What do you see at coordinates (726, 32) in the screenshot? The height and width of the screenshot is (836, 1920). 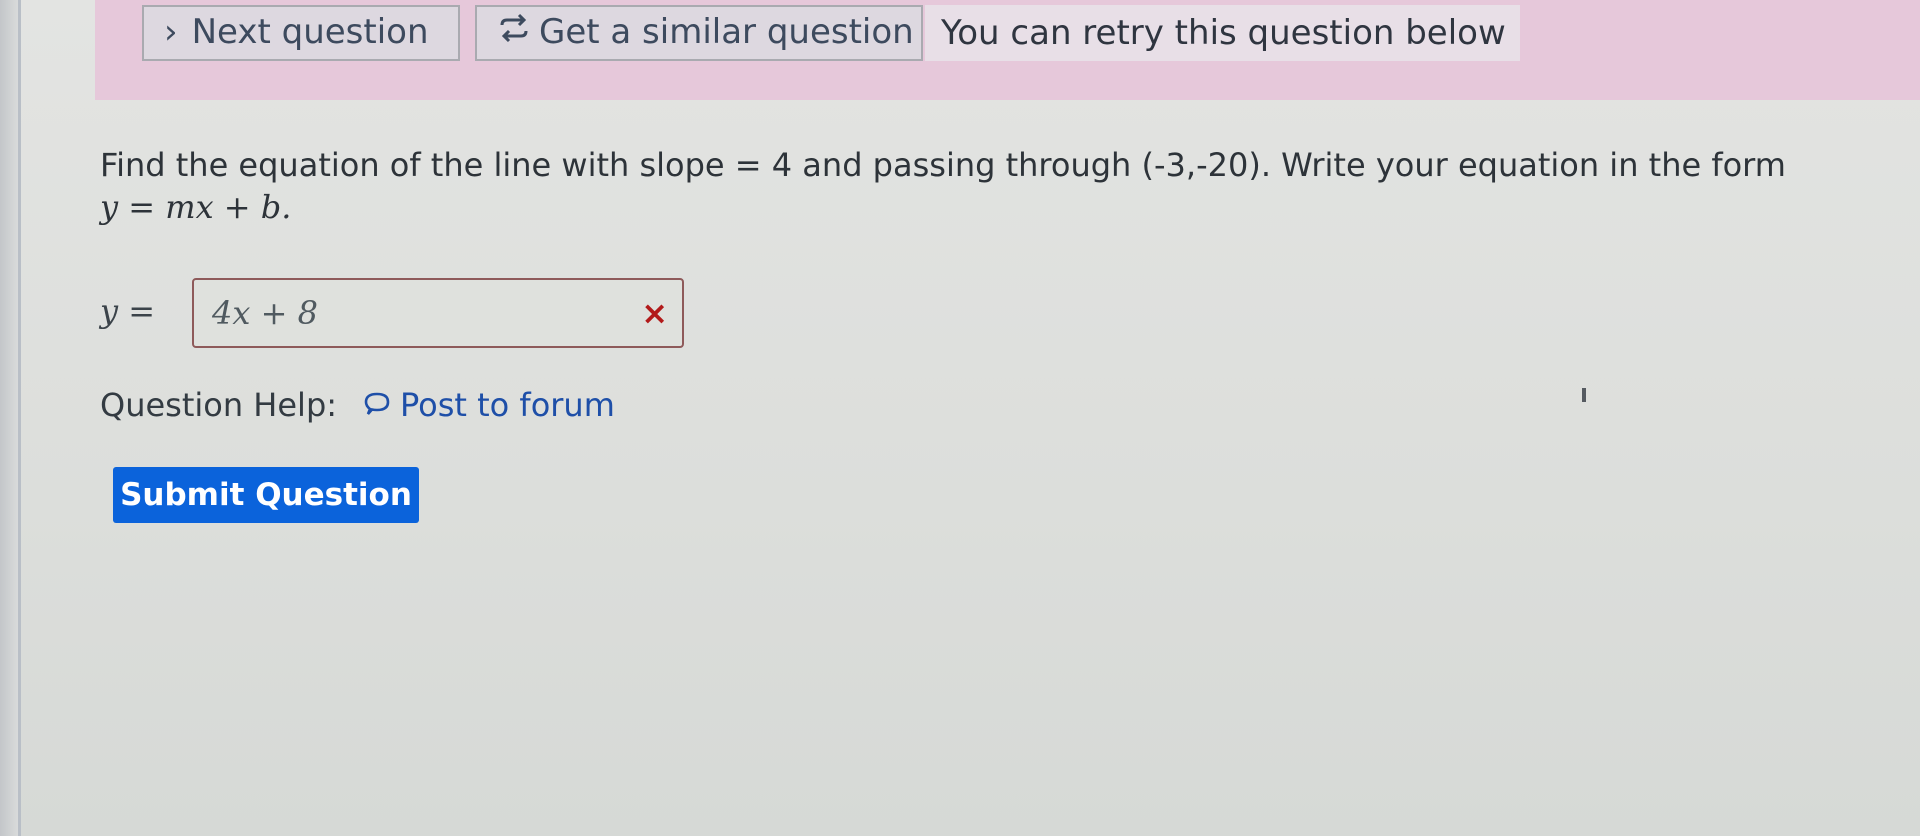 I see `similar-question-label: Get a similar question` at bounding box center [726, 32].